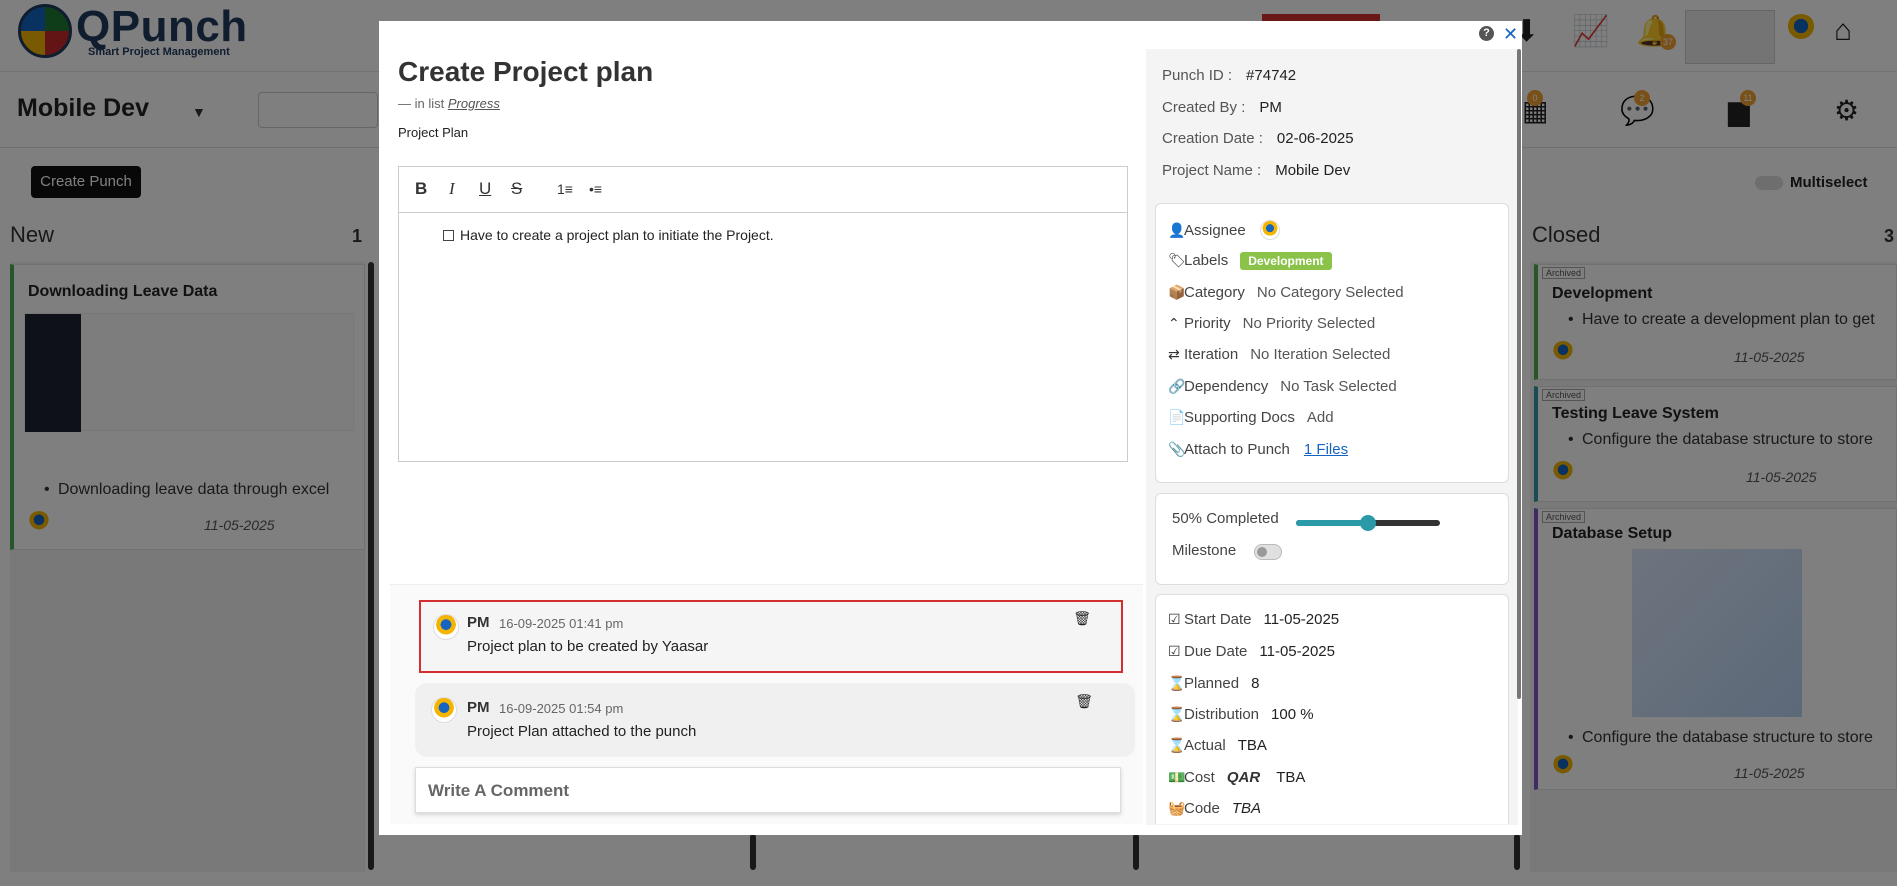  What do you see at coordinates (1268, 552) in the screenshot?
I see `milestone-toggle` at bounding box center [1268, 552].